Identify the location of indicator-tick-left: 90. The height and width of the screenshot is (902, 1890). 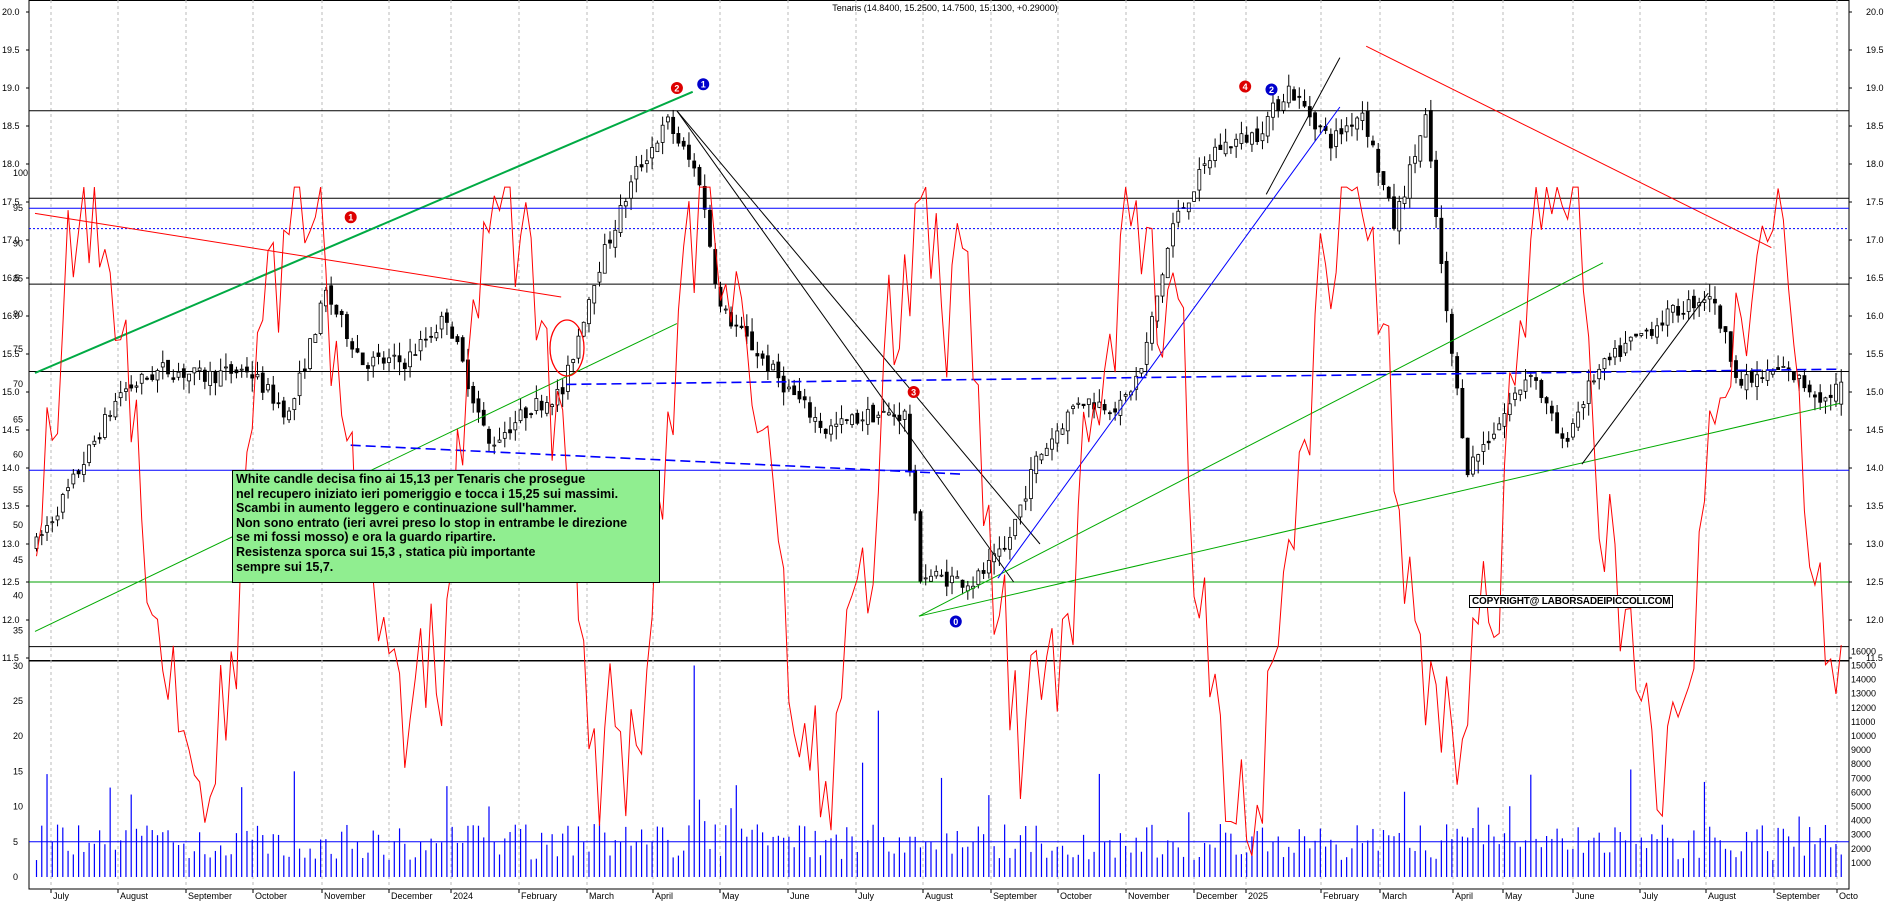
(18, 243).